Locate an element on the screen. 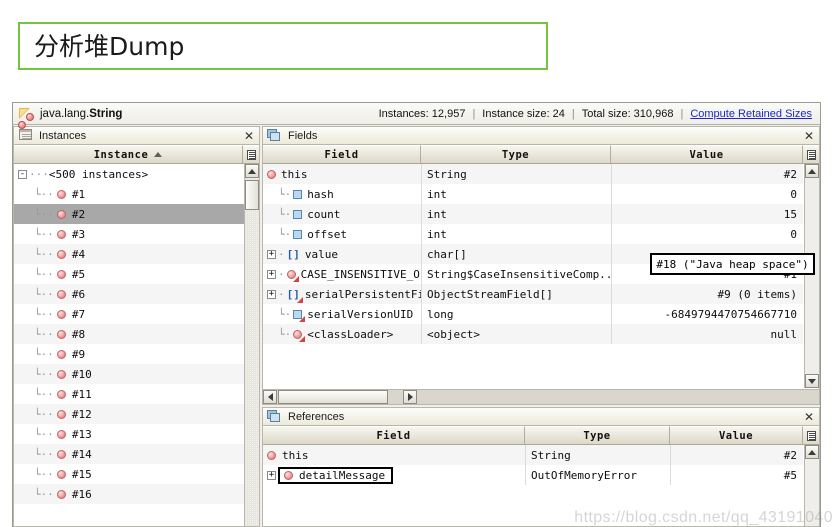 The width and height of the screenshot is (833, 527). fields-close-icon: ✕ is located at coordinates (809, 136).